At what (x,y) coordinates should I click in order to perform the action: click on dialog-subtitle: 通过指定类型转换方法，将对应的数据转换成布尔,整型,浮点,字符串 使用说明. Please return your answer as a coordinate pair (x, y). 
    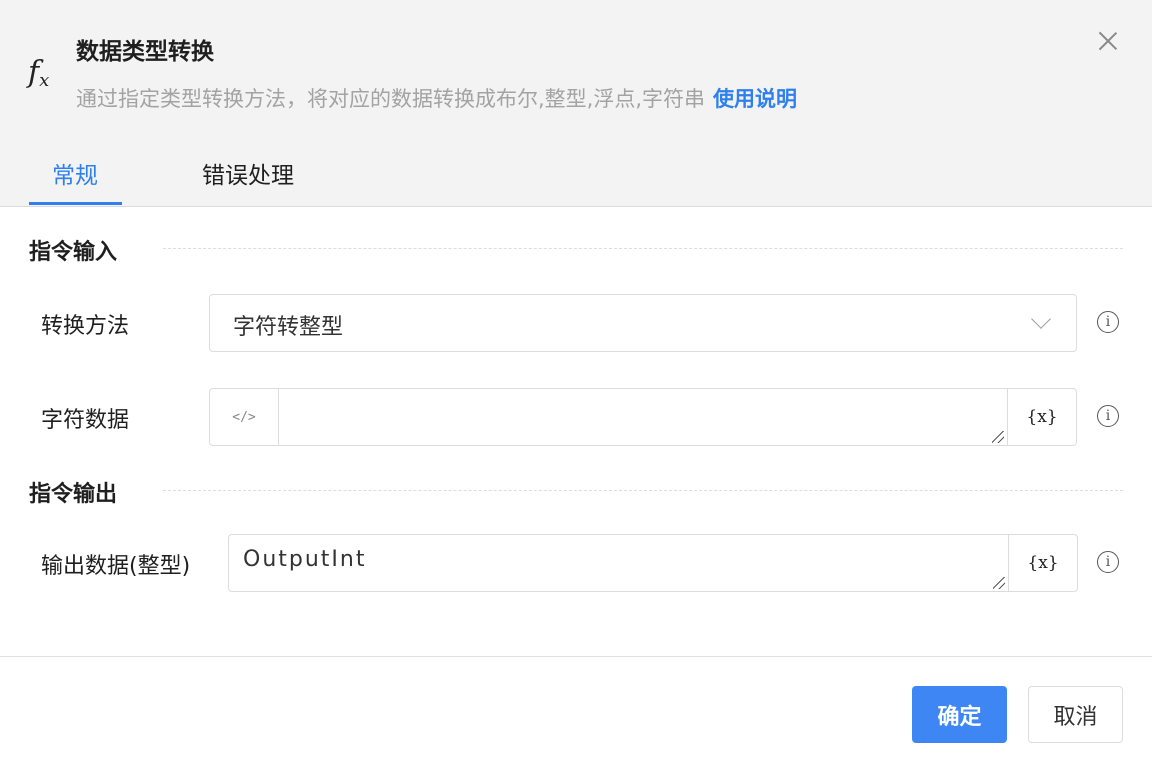
    Looking at the image, I should click on (436, 98).